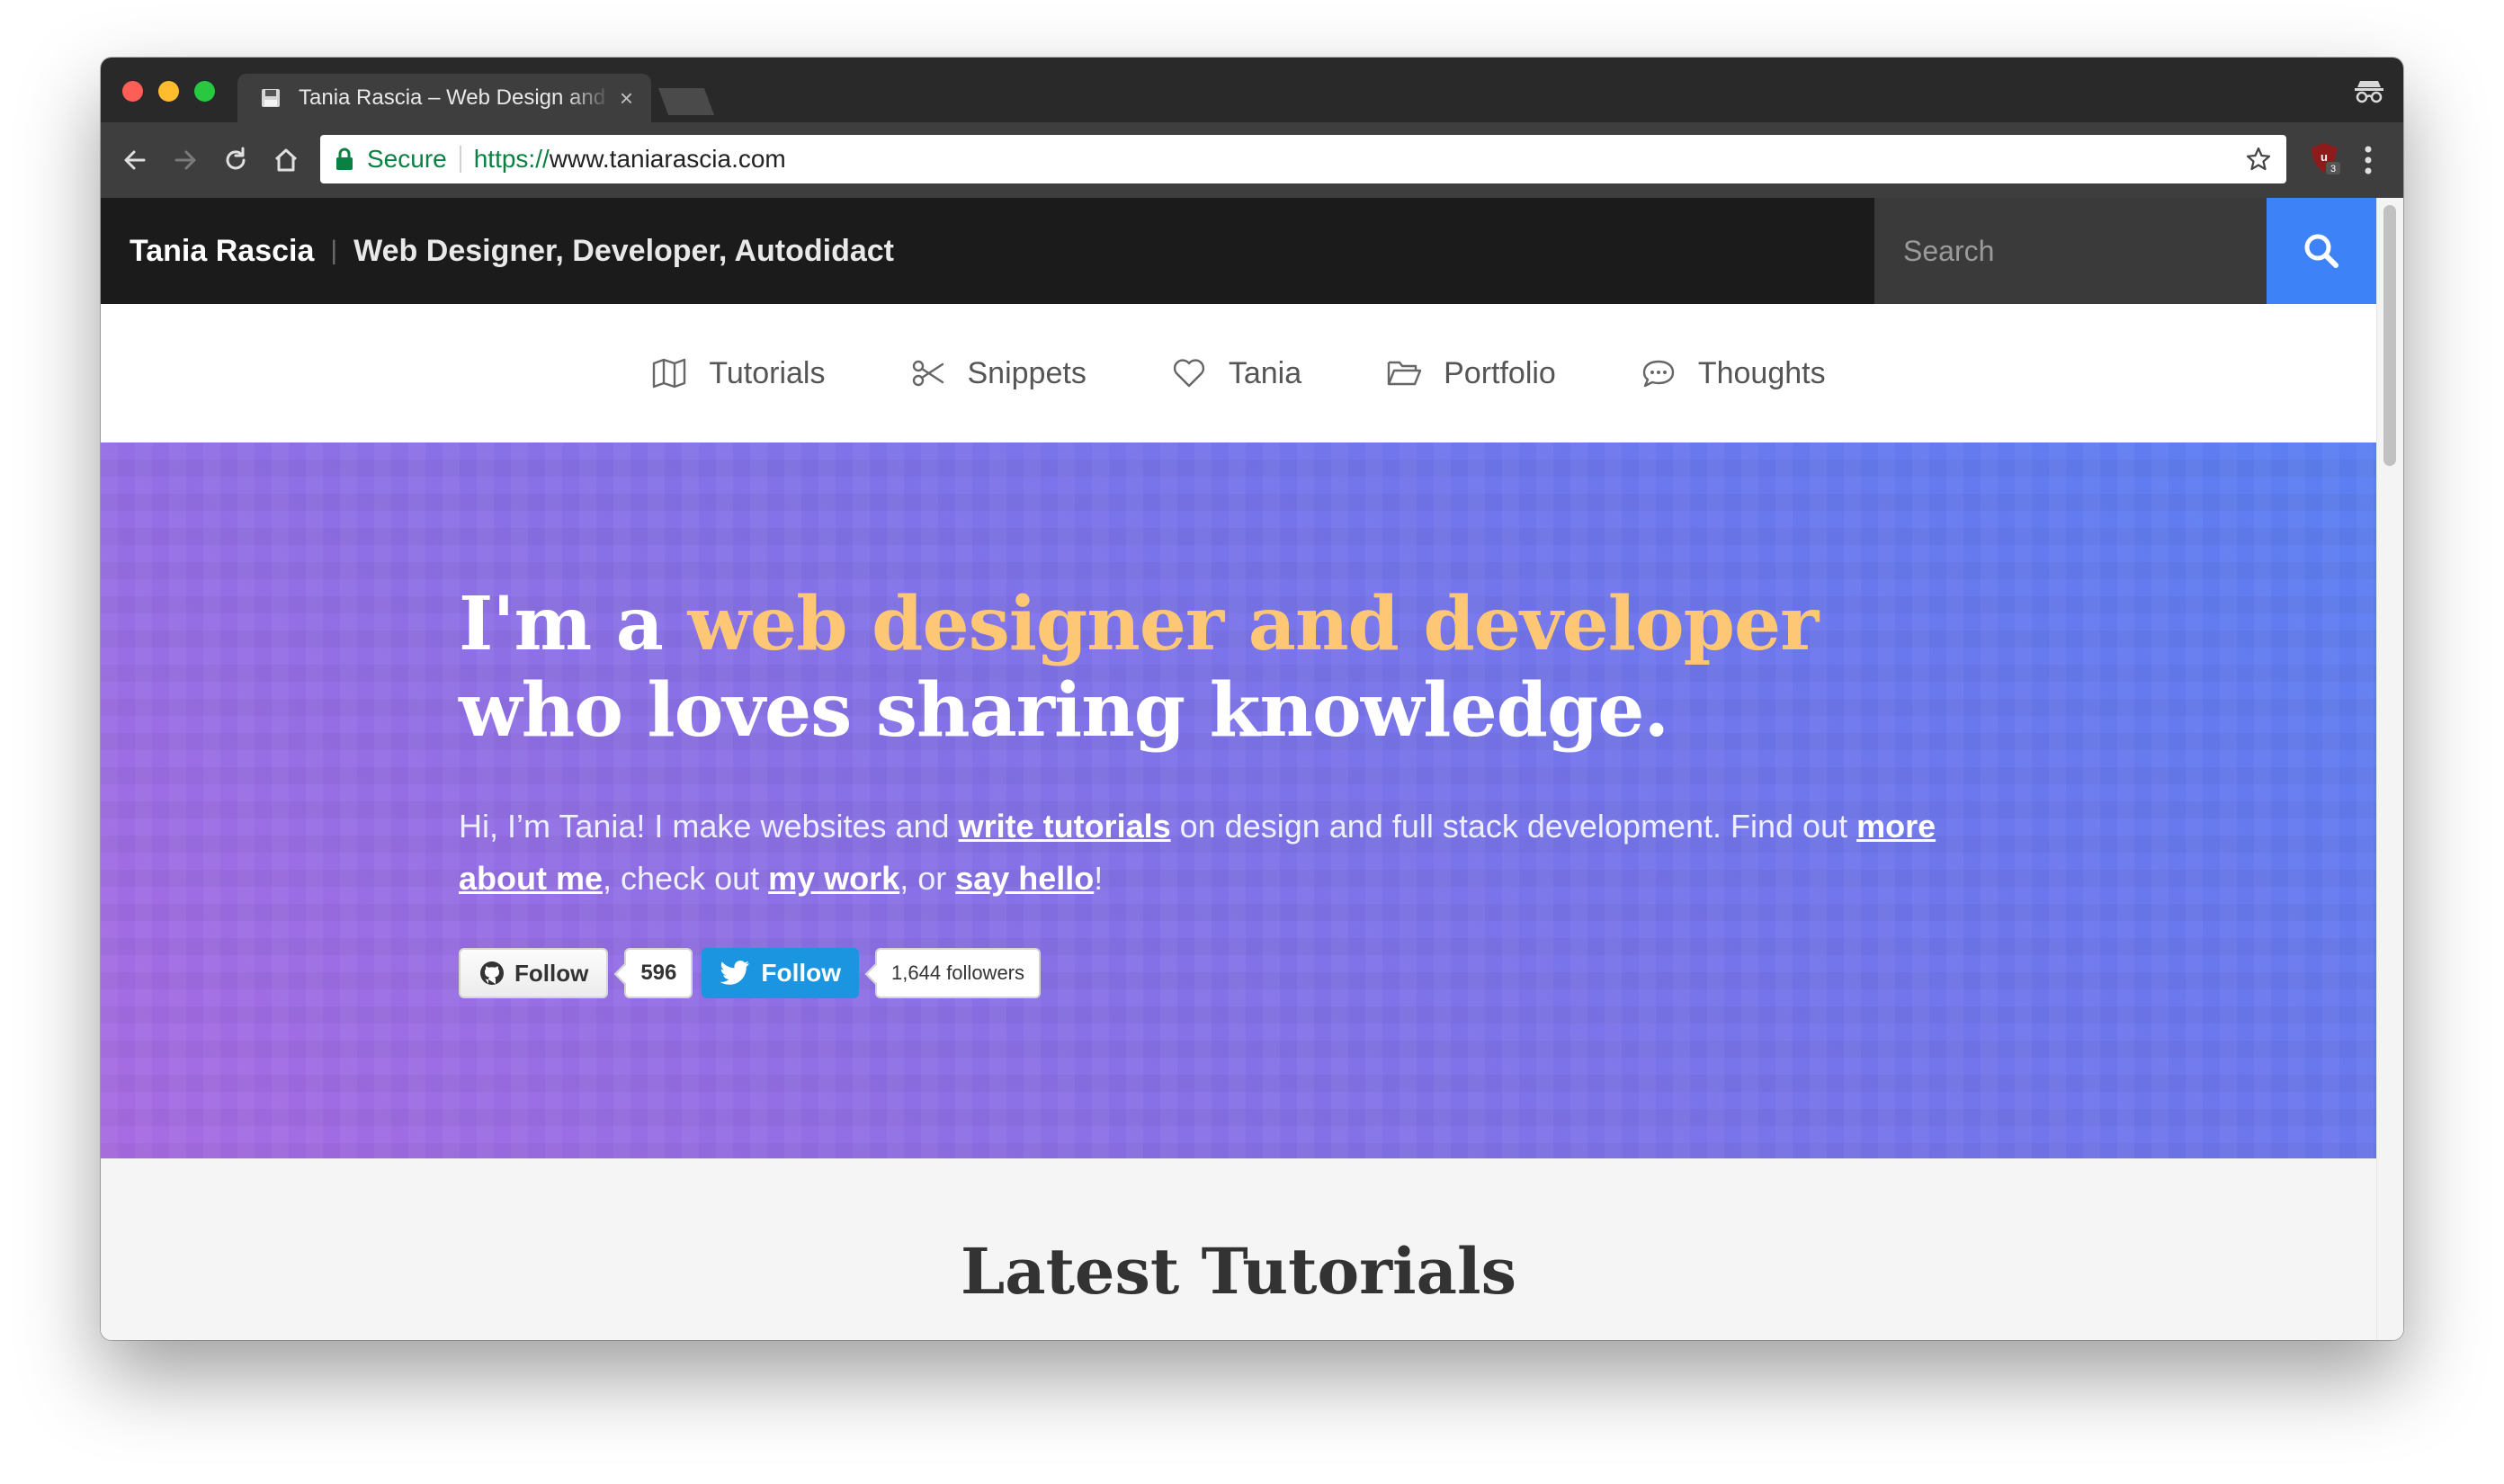  Describe the element at coordinates (833, 878) in the screenshot. I see `my-work-link: my work` at that location.